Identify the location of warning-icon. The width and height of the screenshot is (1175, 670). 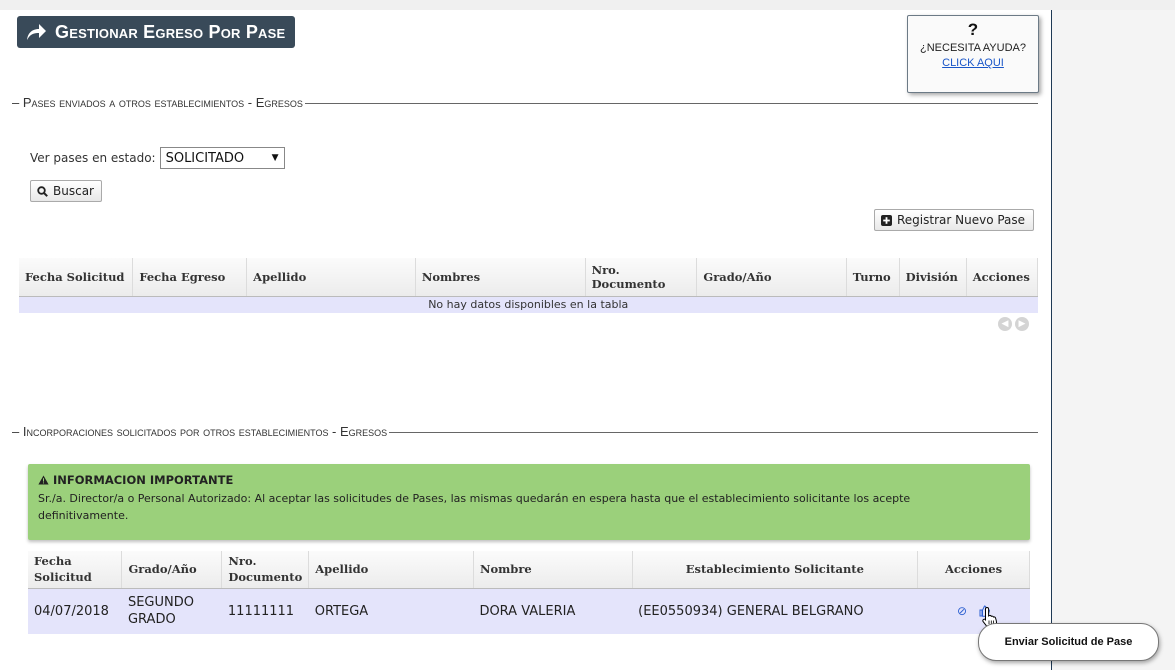
(43, 480).